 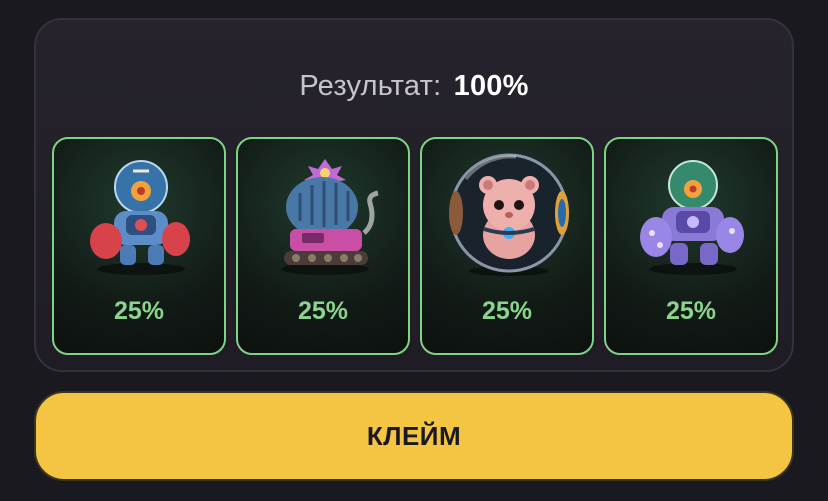 What do you see at coordinates (330, 217) in the screenshot?
I see `cactus-tank-icon` at bounding box center [330, 217].